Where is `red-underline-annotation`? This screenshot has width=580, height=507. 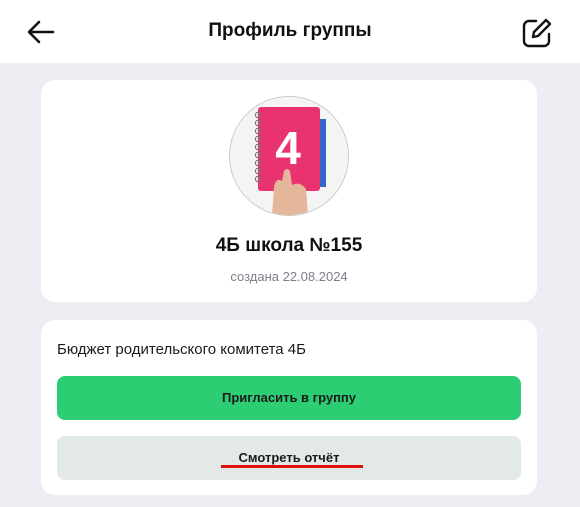
red-underline-annotation is located at coordinates (292, 466).